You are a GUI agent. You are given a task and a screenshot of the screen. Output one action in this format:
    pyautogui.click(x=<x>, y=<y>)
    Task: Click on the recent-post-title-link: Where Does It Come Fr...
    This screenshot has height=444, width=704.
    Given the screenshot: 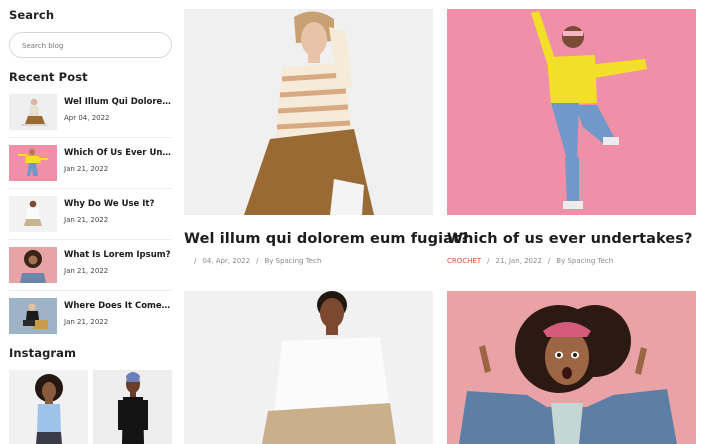 What is the action you would take?
    pyautogui.click(x=118, y=306)
    